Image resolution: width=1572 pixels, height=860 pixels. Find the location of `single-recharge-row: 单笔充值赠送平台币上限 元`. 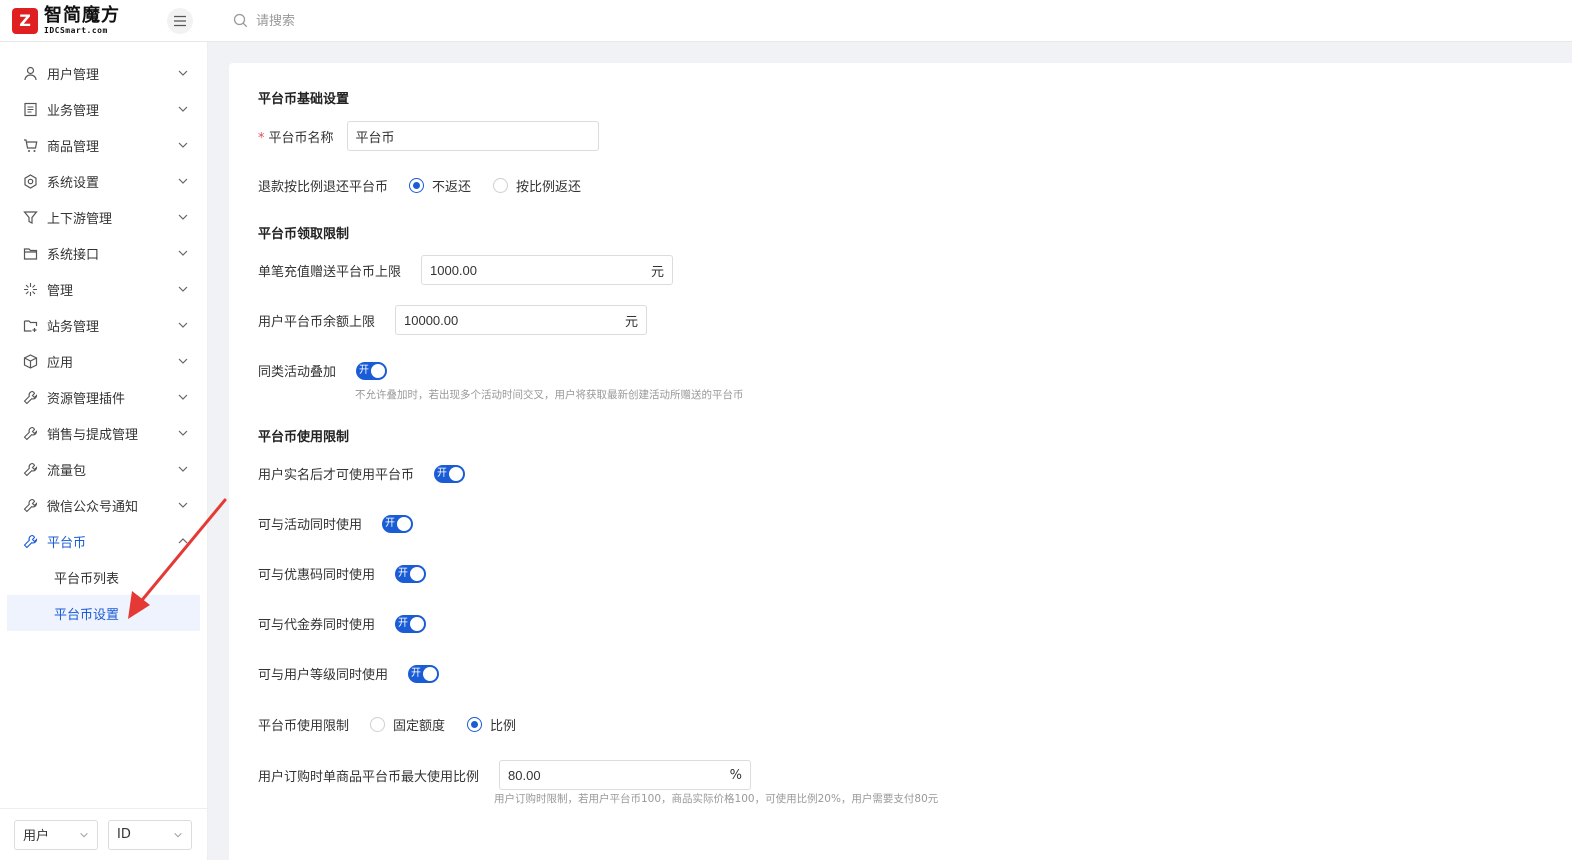

single-recharge-row: 单笔充值赠送平台币上限 元 is located at coordinates (466, 270).